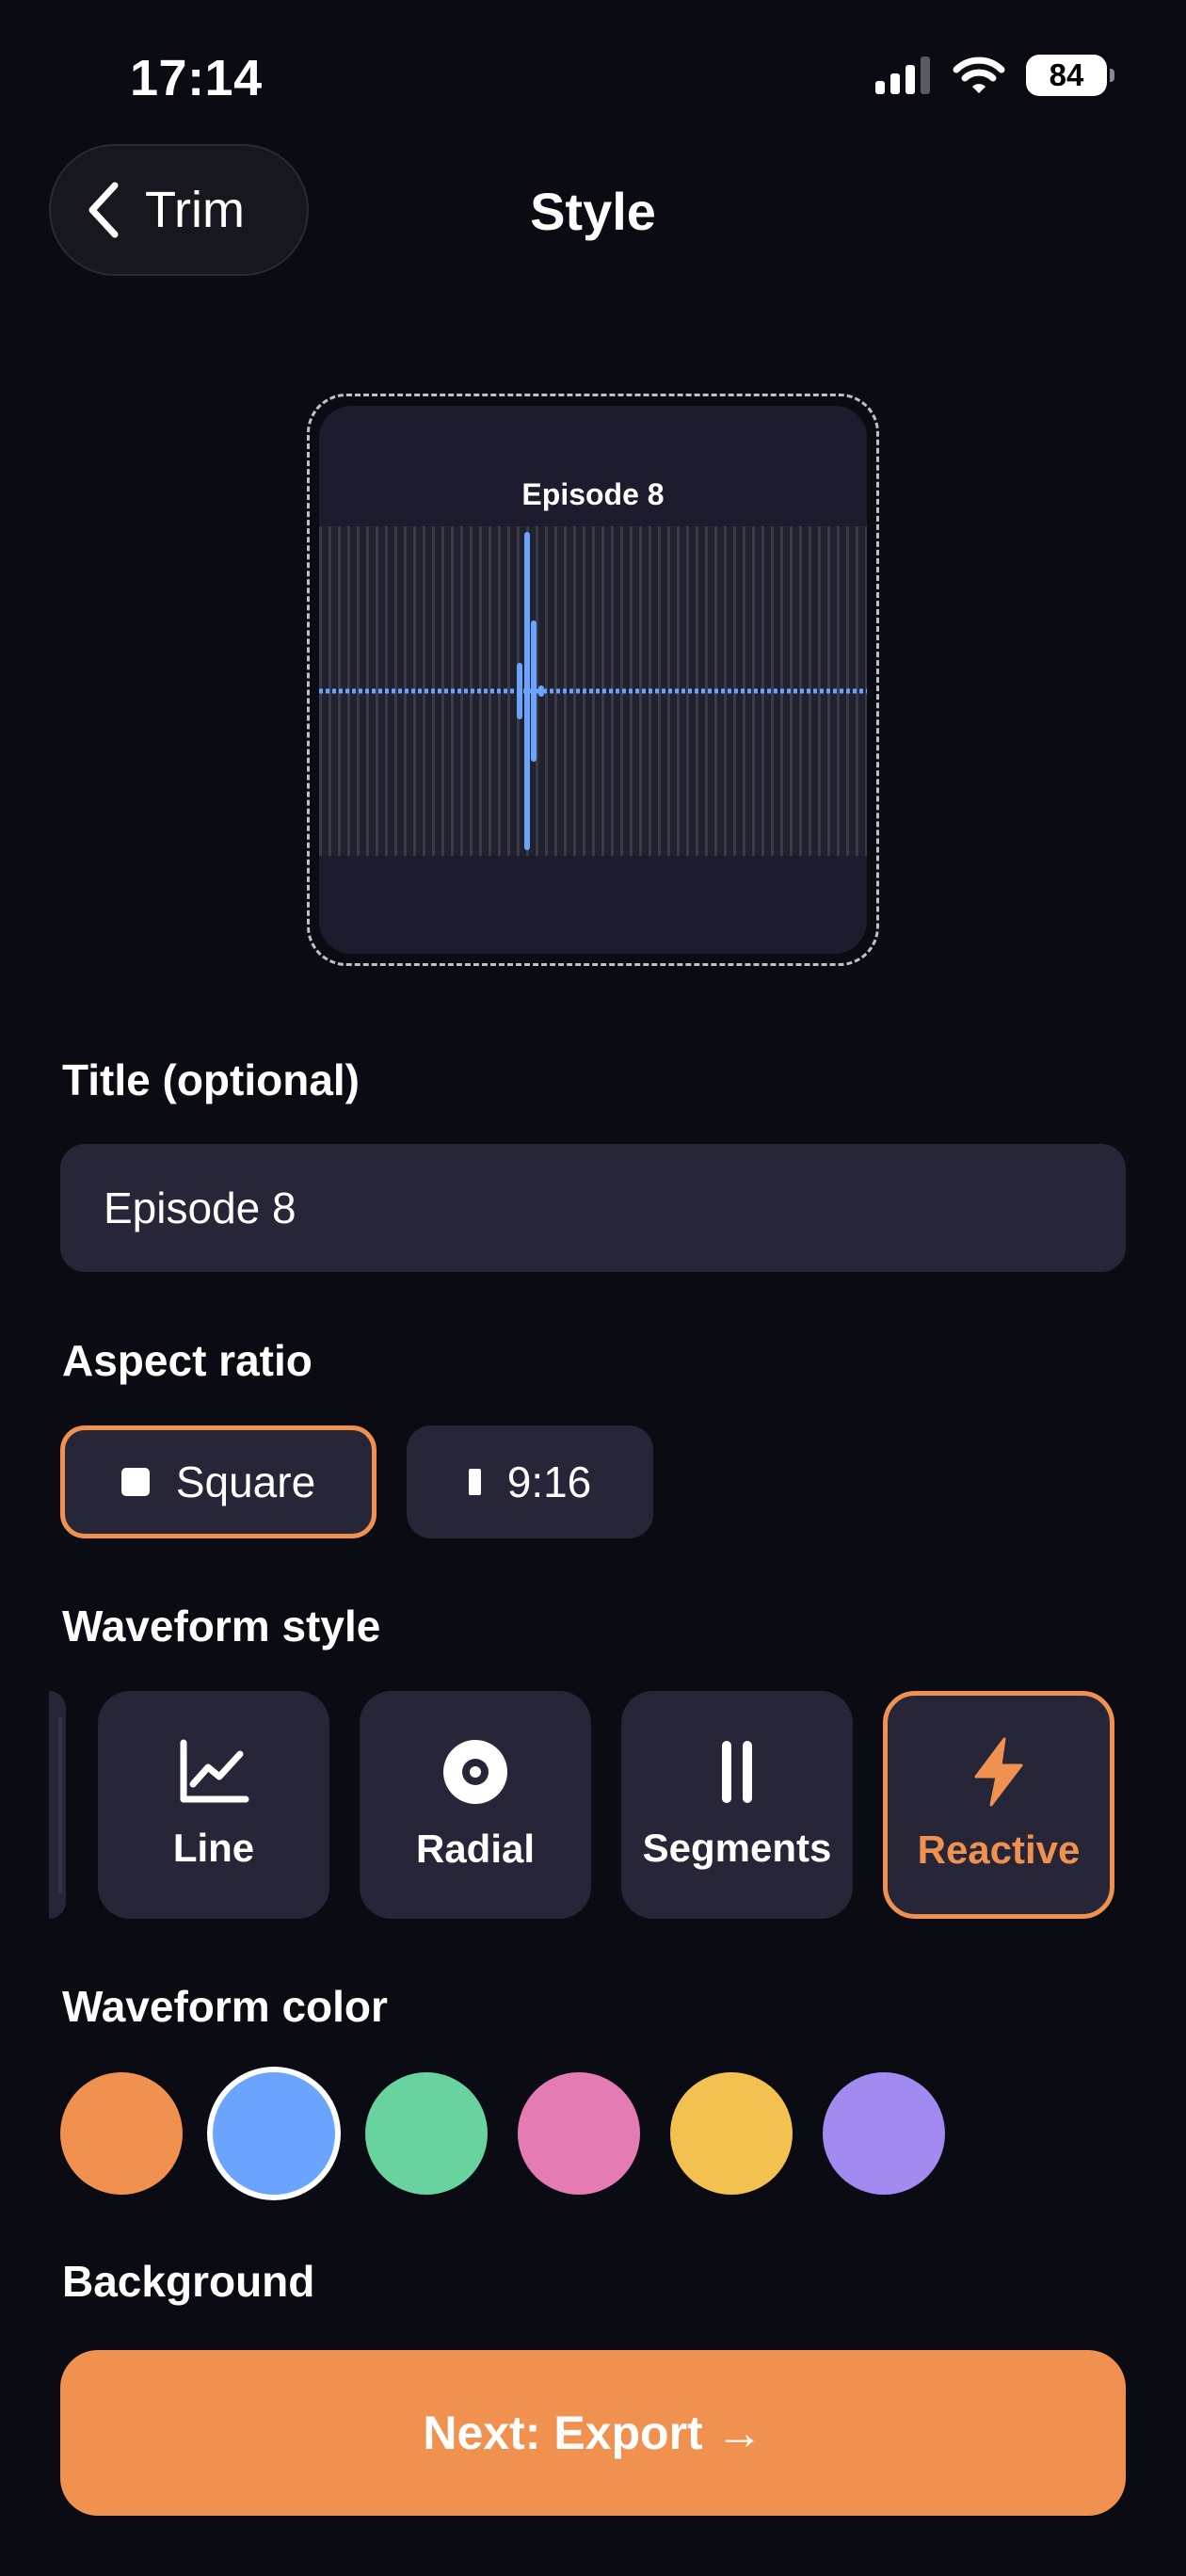  Describe the element at coordinates (245, 1481) in the screenshot. I see `aspect-square-label: Square` at that location.